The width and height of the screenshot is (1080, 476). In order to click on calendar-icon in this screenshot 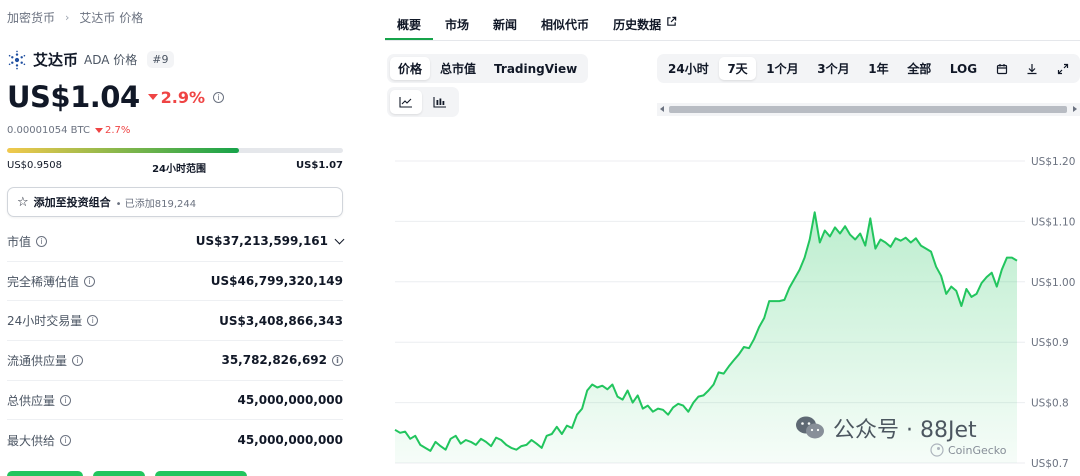, I will do `click(1001, 68)`.